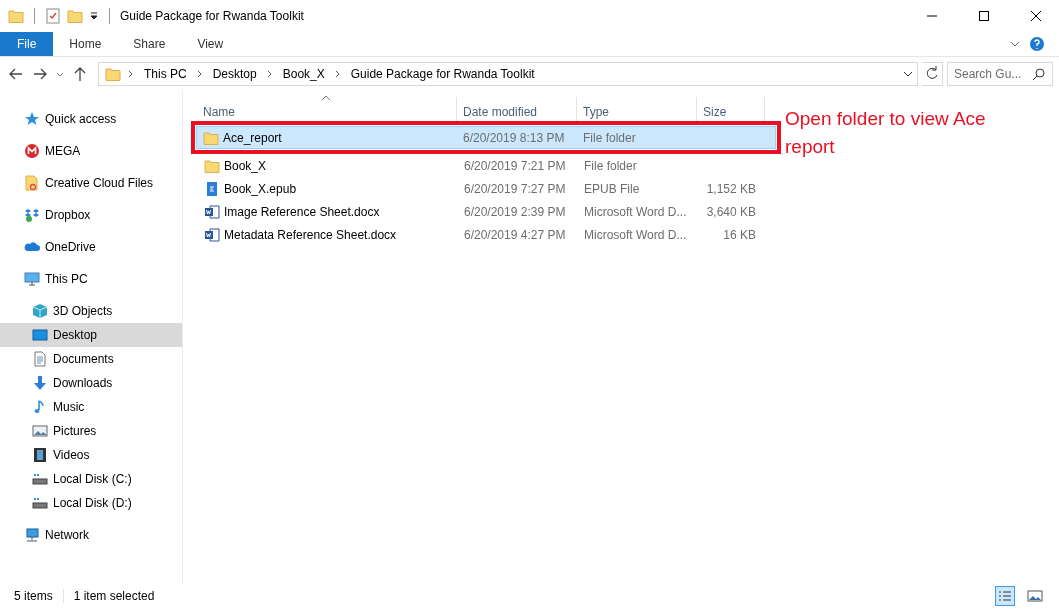 This screenshot has width=1059, height=609. What do you see at coordinates (91, 383) in the screenshot?
I see `sidebar-item: Downloads` at bounding box center [91, 383].